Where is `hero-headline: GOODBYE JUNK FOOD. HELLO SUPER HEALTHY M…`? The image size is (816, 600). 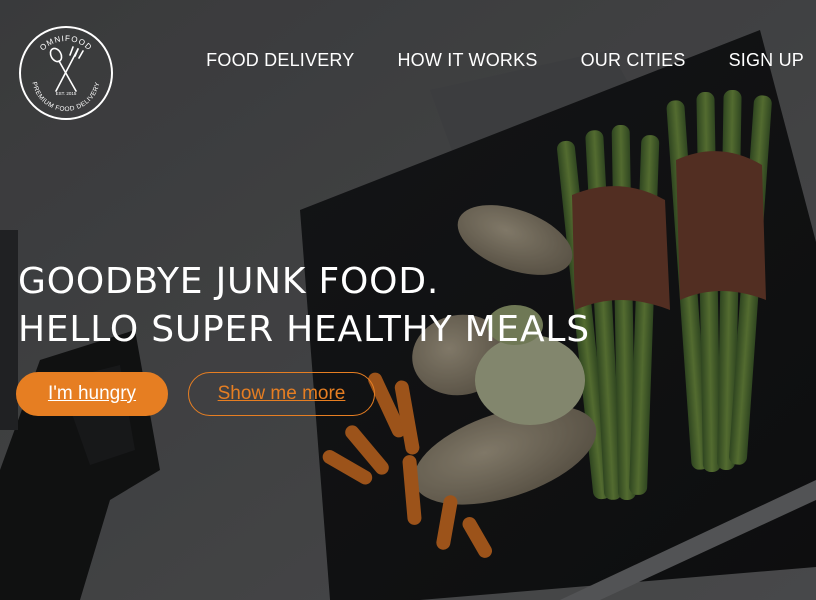 hero-headline: GOODBYE JUNK FOOD. HELLO SUPER HEALTHY M… is located at coordinates (304, 306).